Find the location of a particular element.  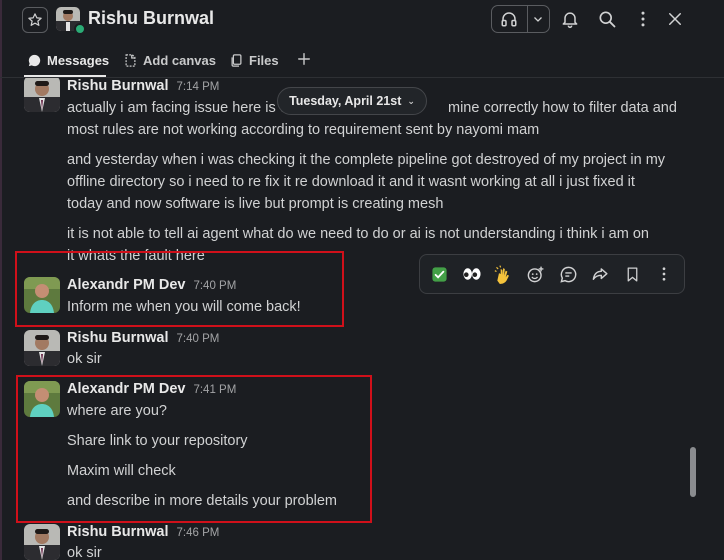

channel-header: Rishu Burnwal is located at coordinates (362, 20).